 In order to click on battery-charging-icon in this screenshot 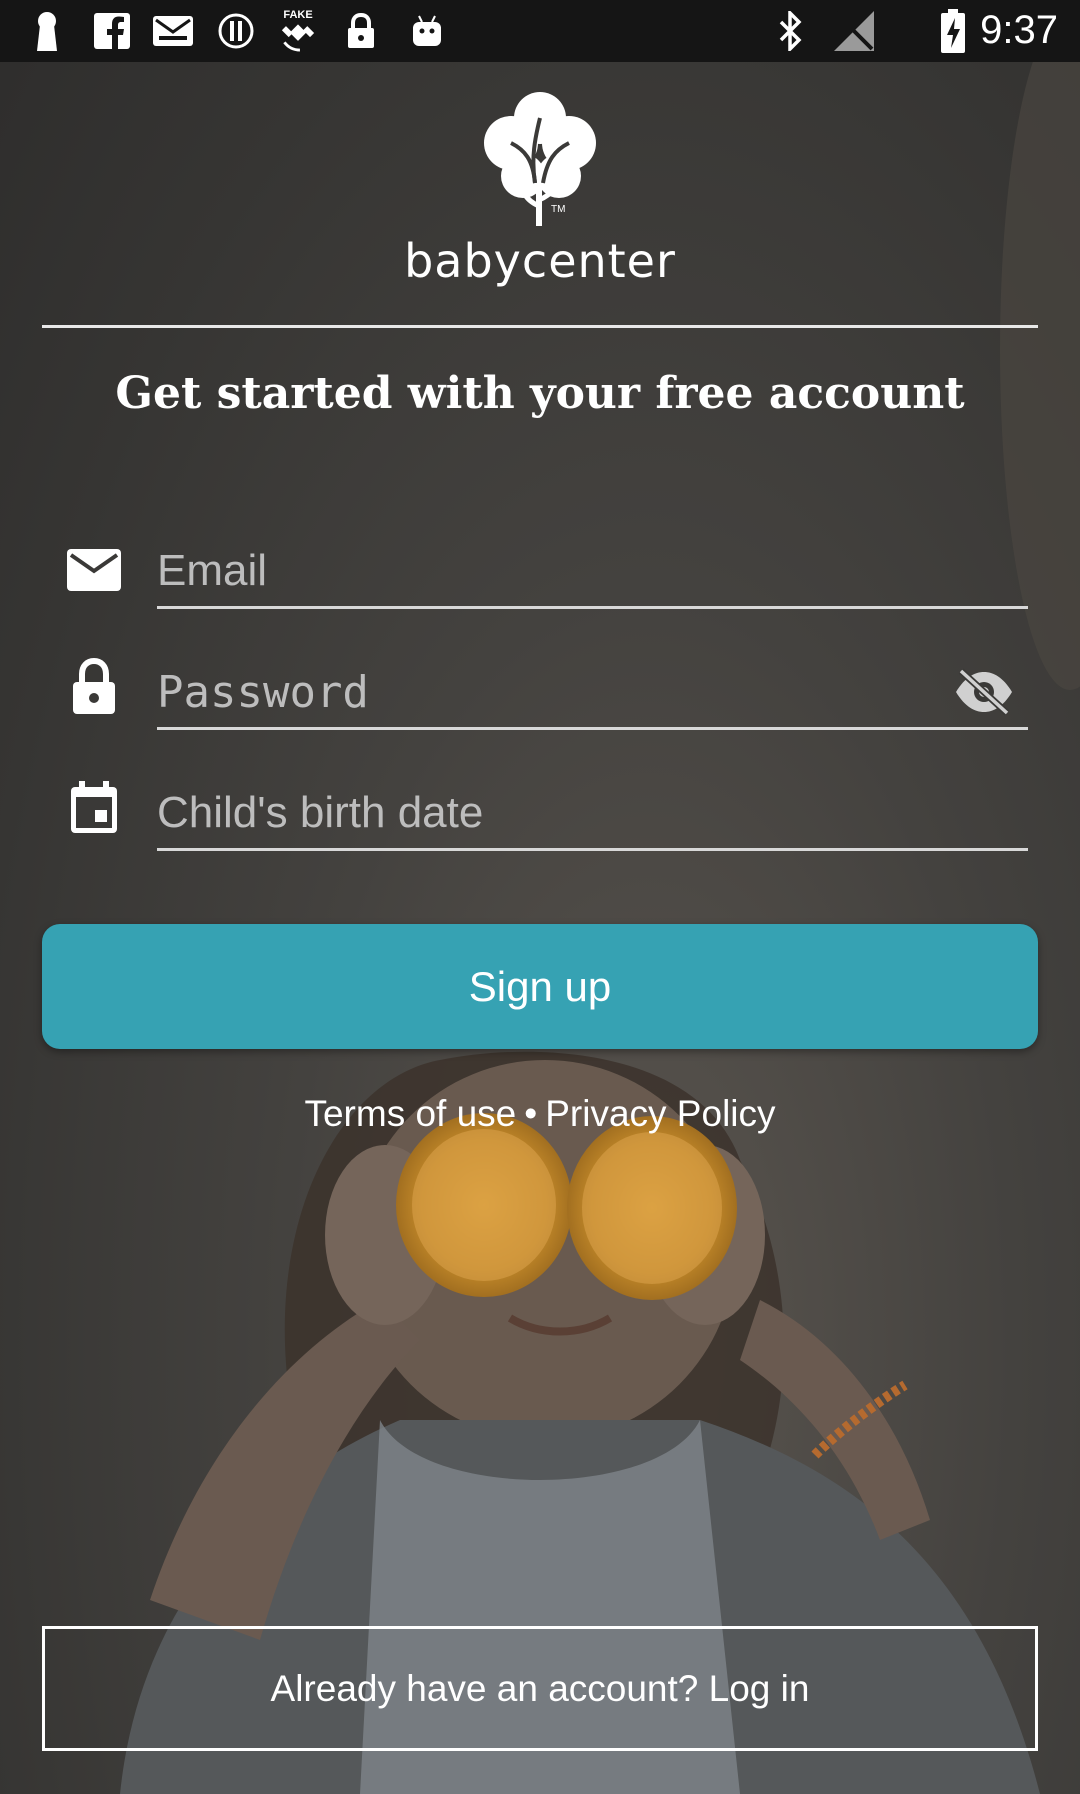, I will do `click(953, 31)`.